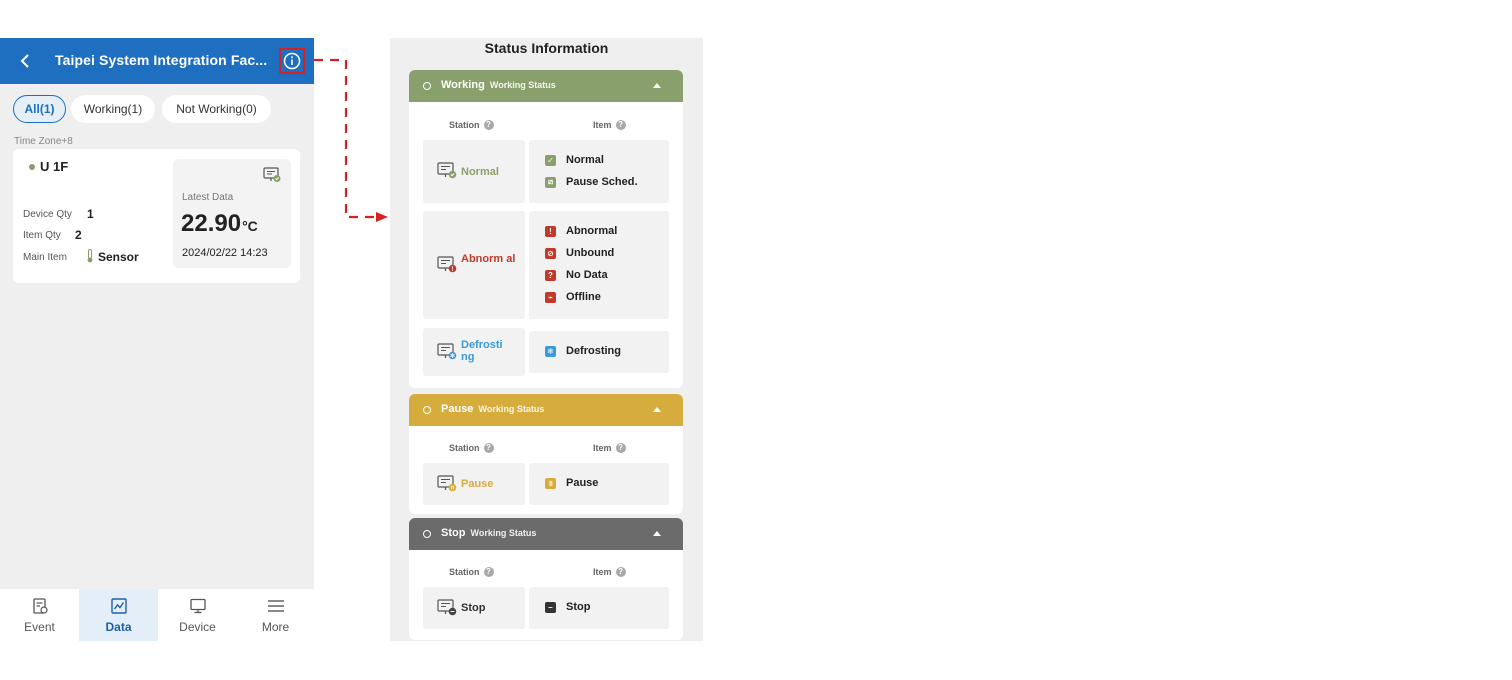 This screenshot has height=680, width=1512. I want to click on station-col-label: Station, so click(464, 572).